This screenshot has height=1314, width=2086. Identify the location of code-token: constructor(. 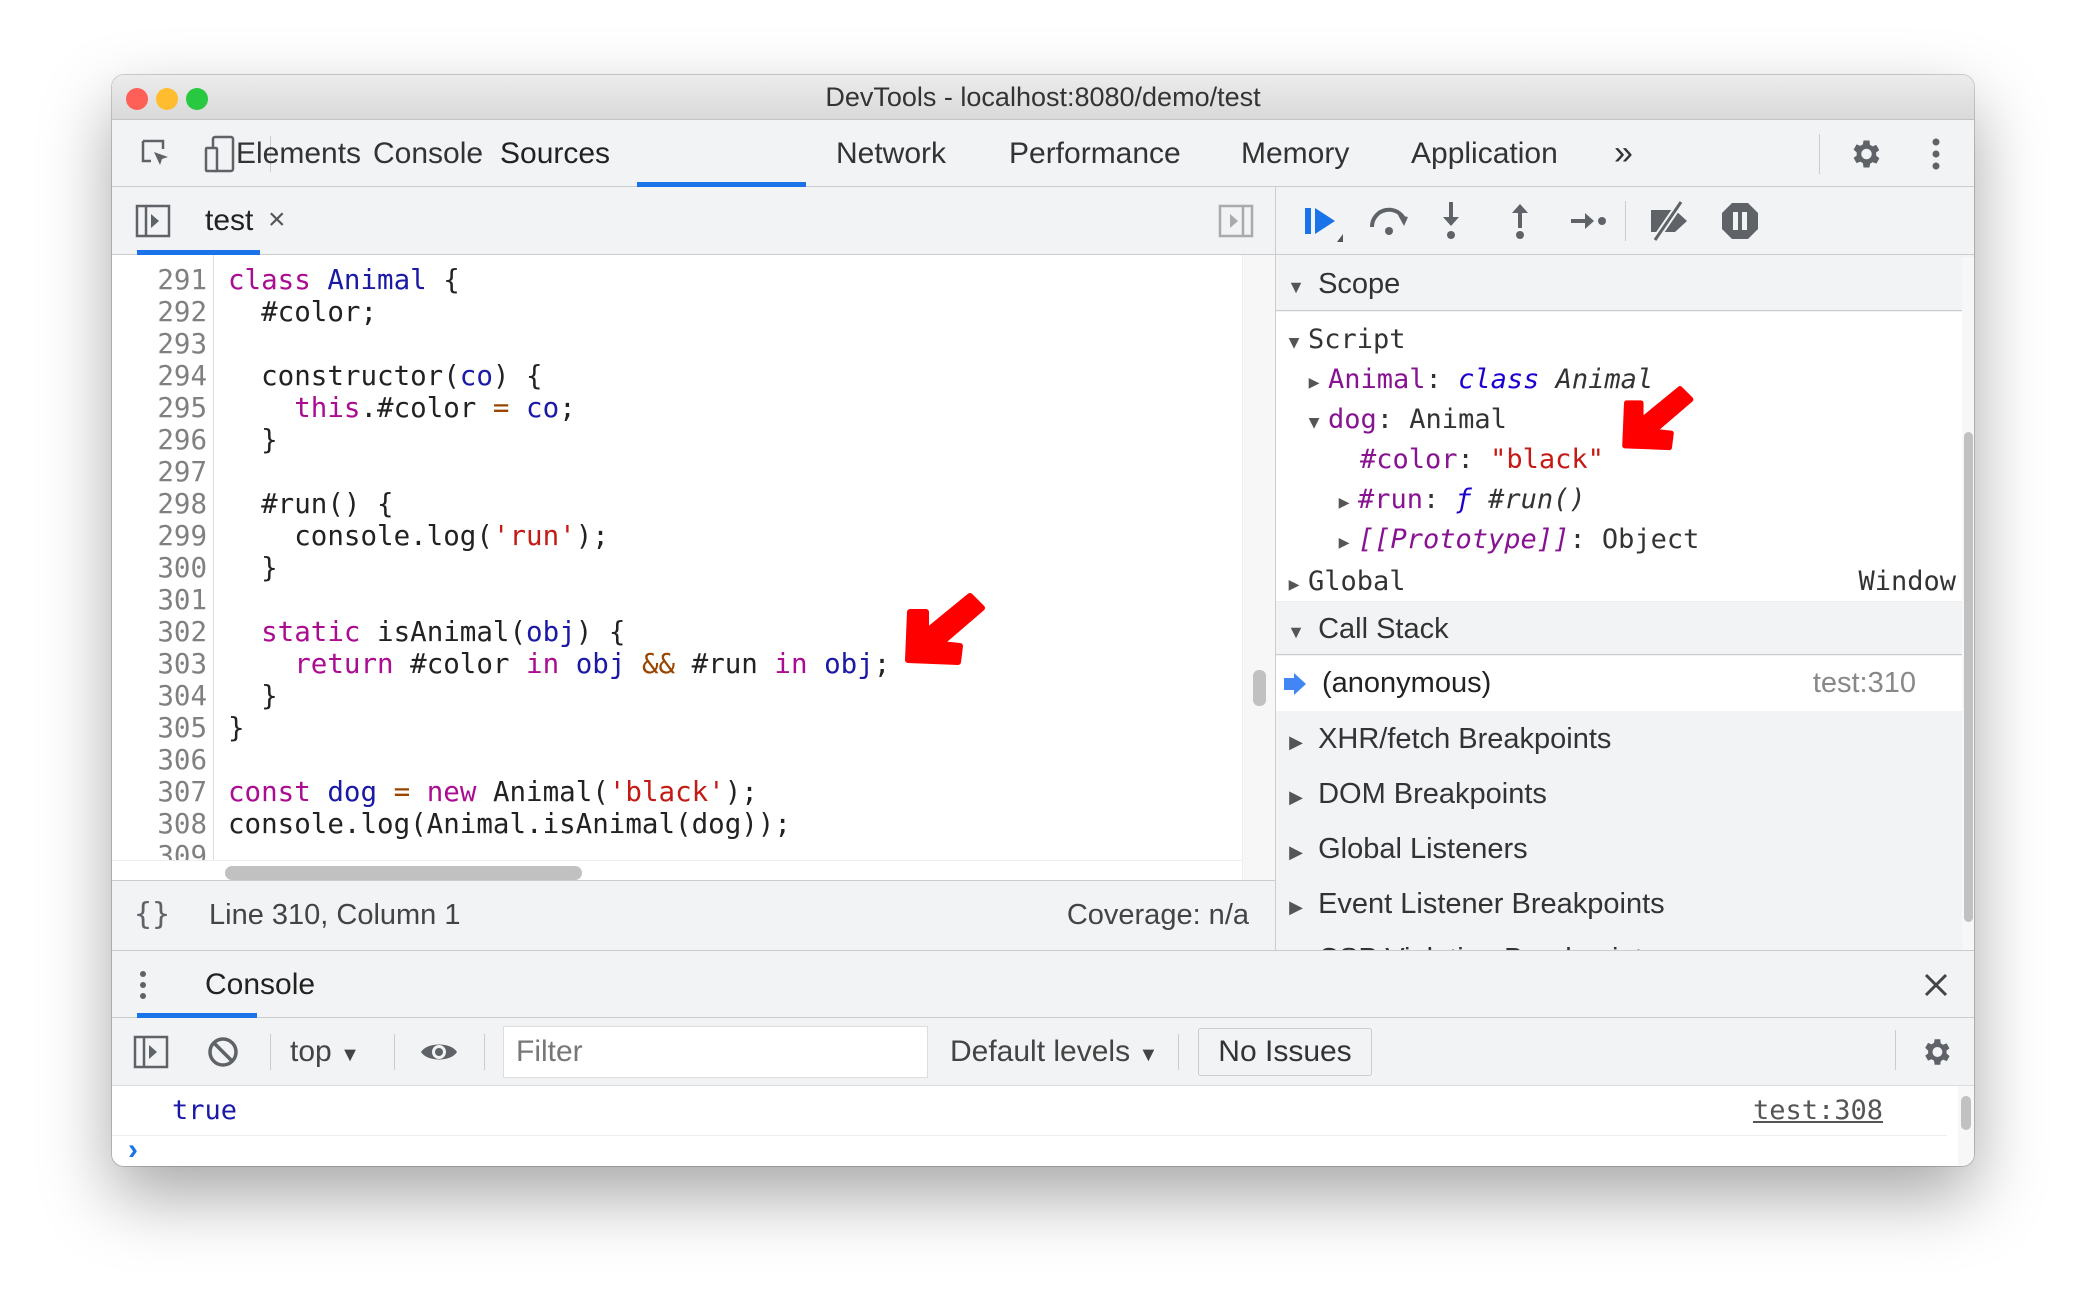
(344, 376).